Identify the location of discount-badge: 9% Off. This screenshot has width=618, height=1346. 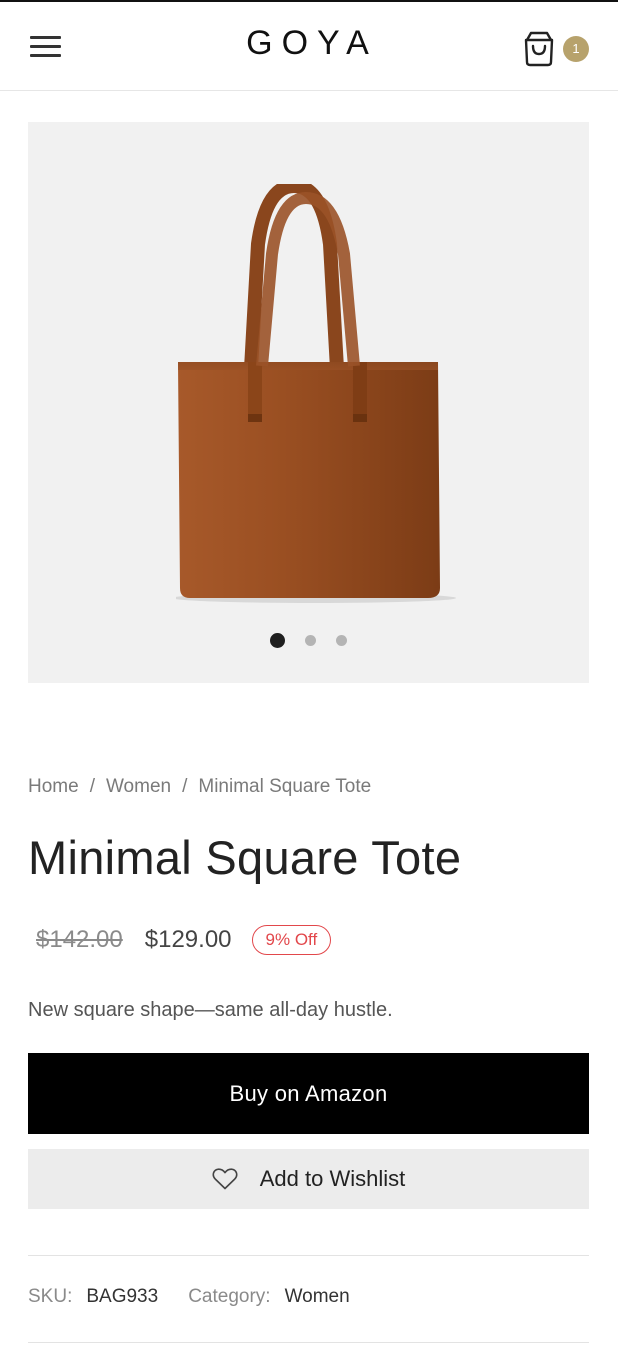
(291, 940).